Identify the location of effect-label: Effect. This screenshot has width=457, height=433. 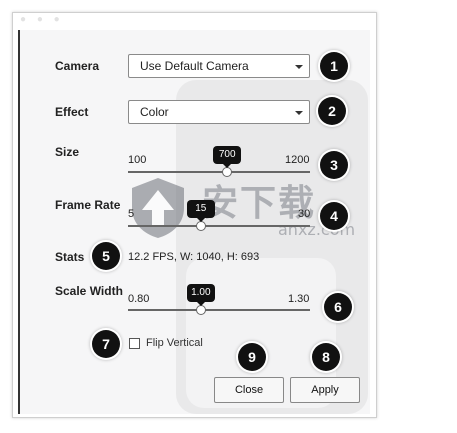
(72, 112).